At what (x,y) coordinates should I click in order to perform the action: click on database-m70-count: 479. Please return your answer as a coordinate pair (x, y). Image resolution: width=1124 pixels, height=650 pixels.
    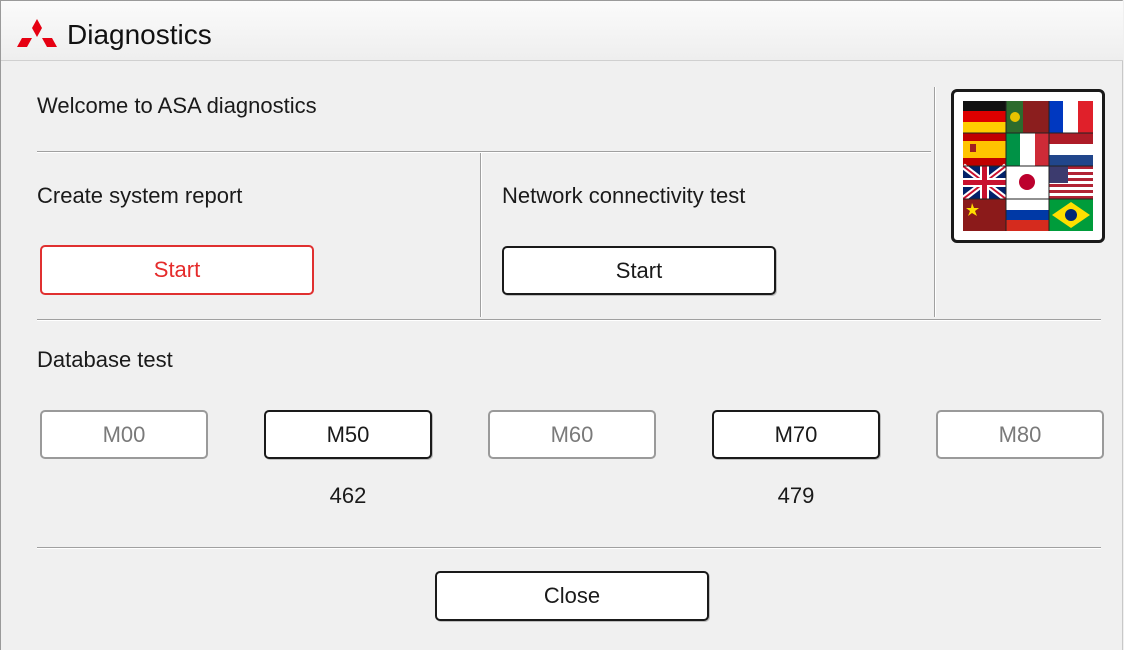
    Looking at the image, I should click on (796, 495).